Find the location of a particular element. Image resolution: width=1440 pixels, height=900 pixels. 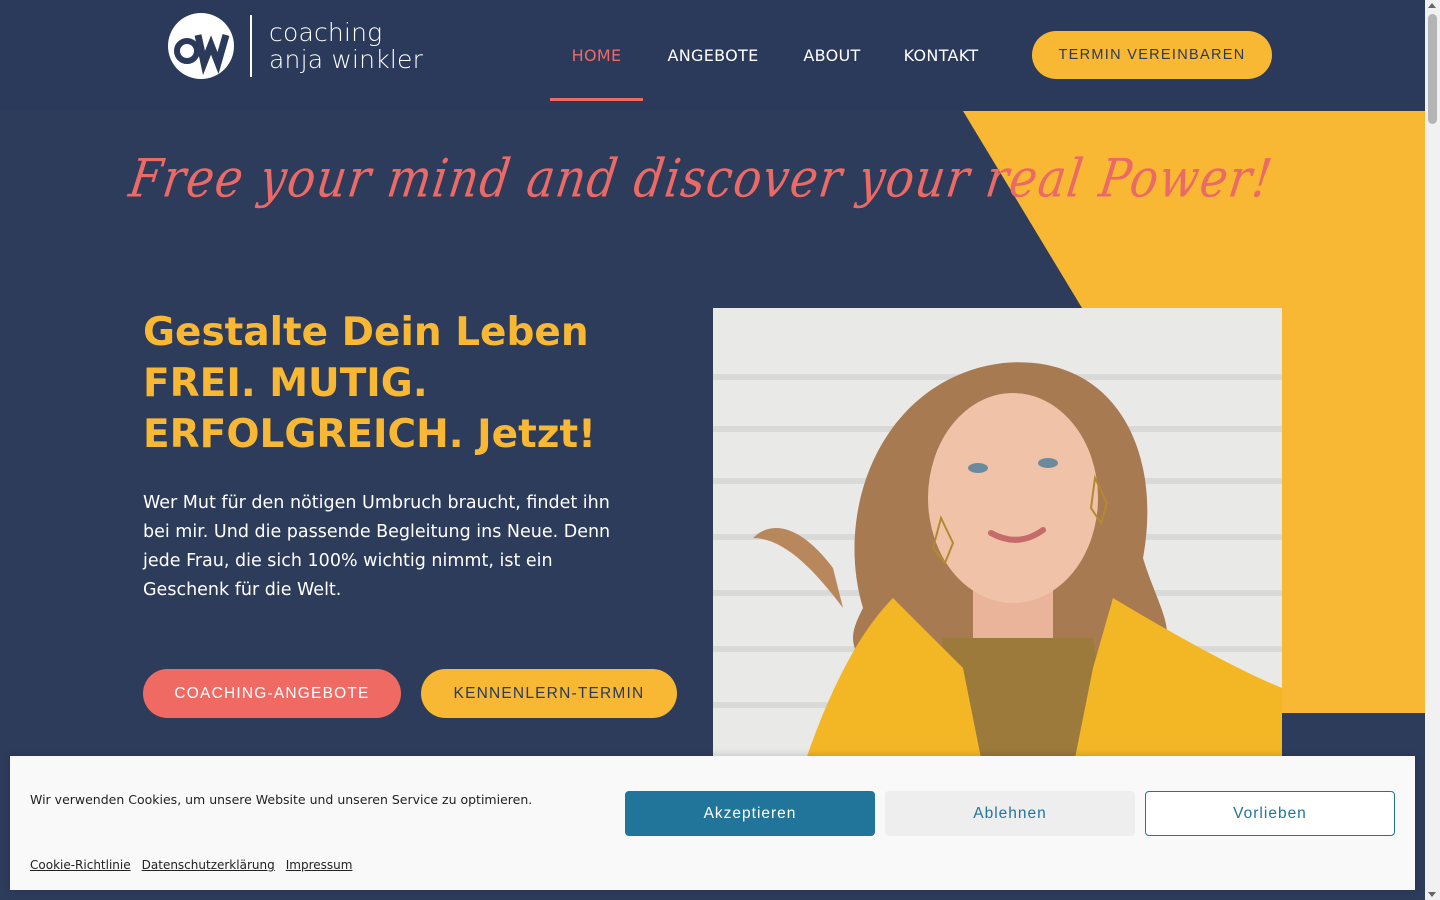

logo-mark-icon is located at coordinates (201, 46).